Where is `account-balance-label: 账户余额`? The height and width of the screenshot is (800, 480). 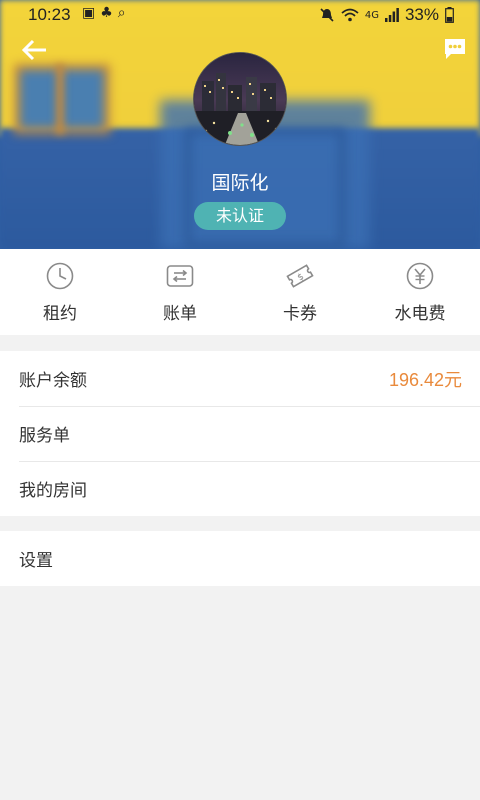
account-balance-label: 账户余额 is located at coordinates (53, 381).